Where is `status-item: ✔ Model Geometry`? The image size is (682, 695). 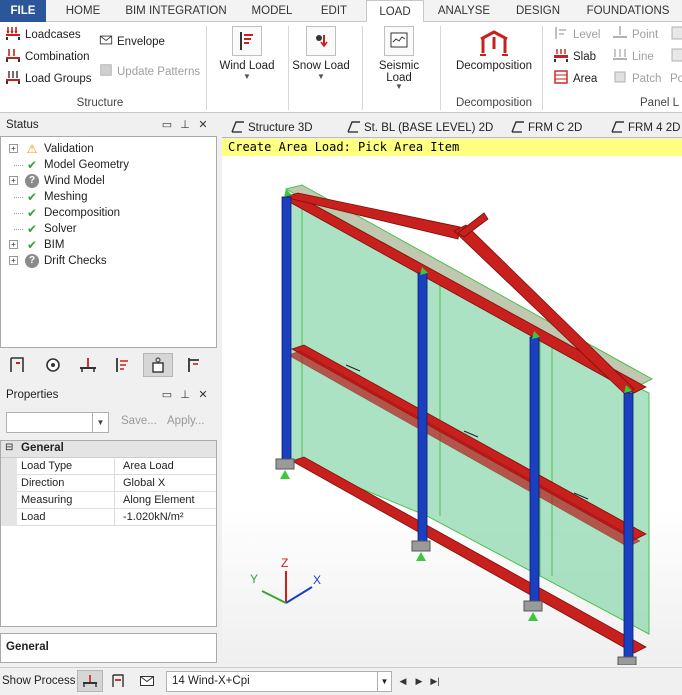 status-item: ✔ Model Geometry is located at coordinates (108, 165).